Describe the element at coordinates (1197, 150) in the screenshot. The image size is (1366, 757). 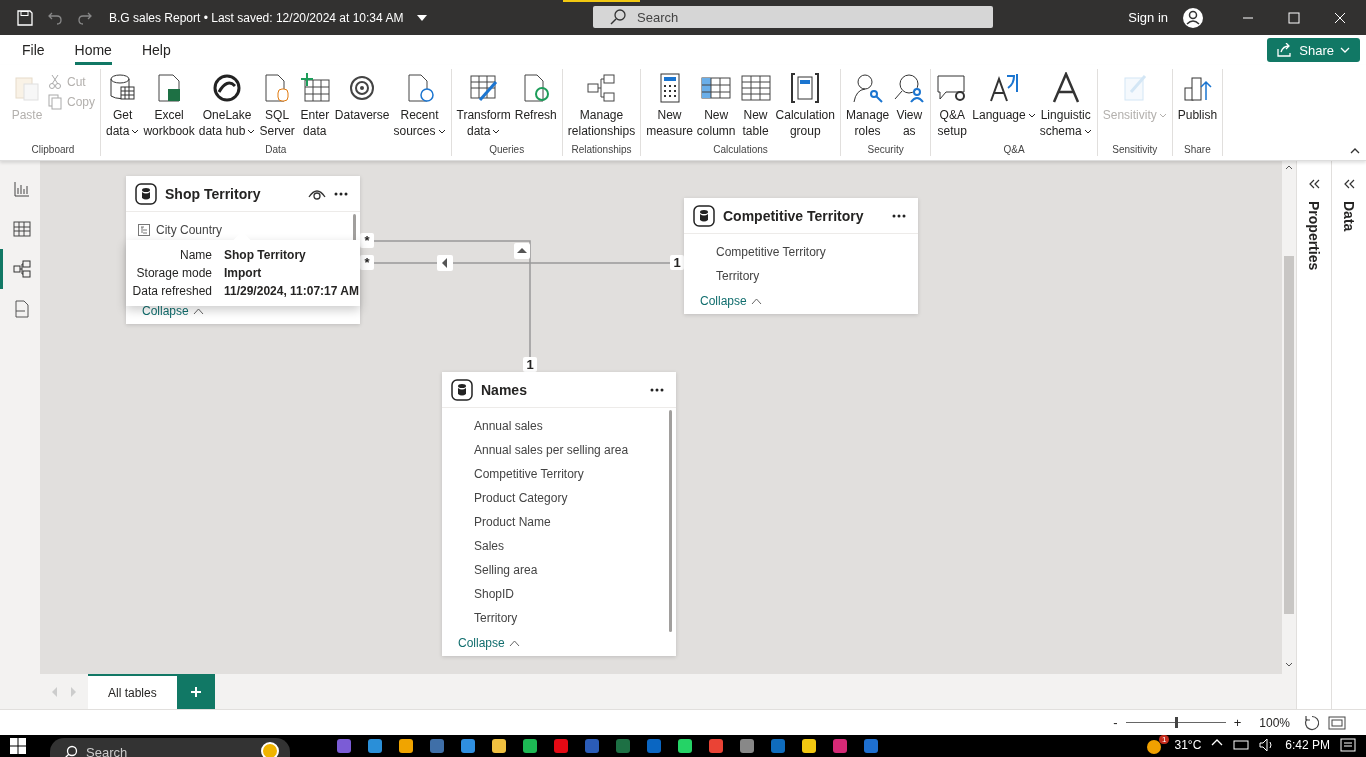
I see `group-label: Share` at that location.